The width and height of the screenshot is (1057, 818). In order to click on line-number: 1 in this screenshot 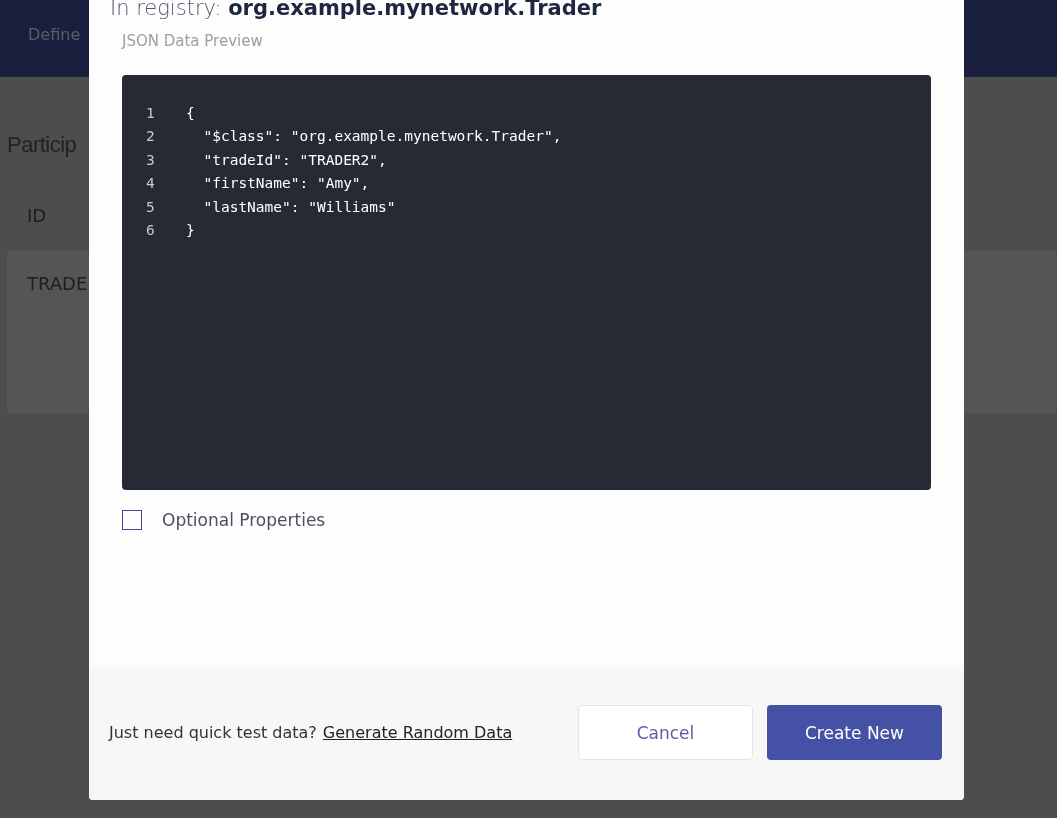, I will do `click(150, 112)`.